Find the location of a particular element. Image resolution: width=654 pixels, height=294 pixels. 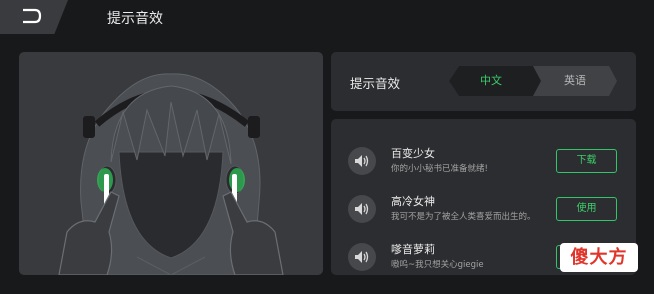

language-label: 提示音效 is located at coordinates (375, 83).